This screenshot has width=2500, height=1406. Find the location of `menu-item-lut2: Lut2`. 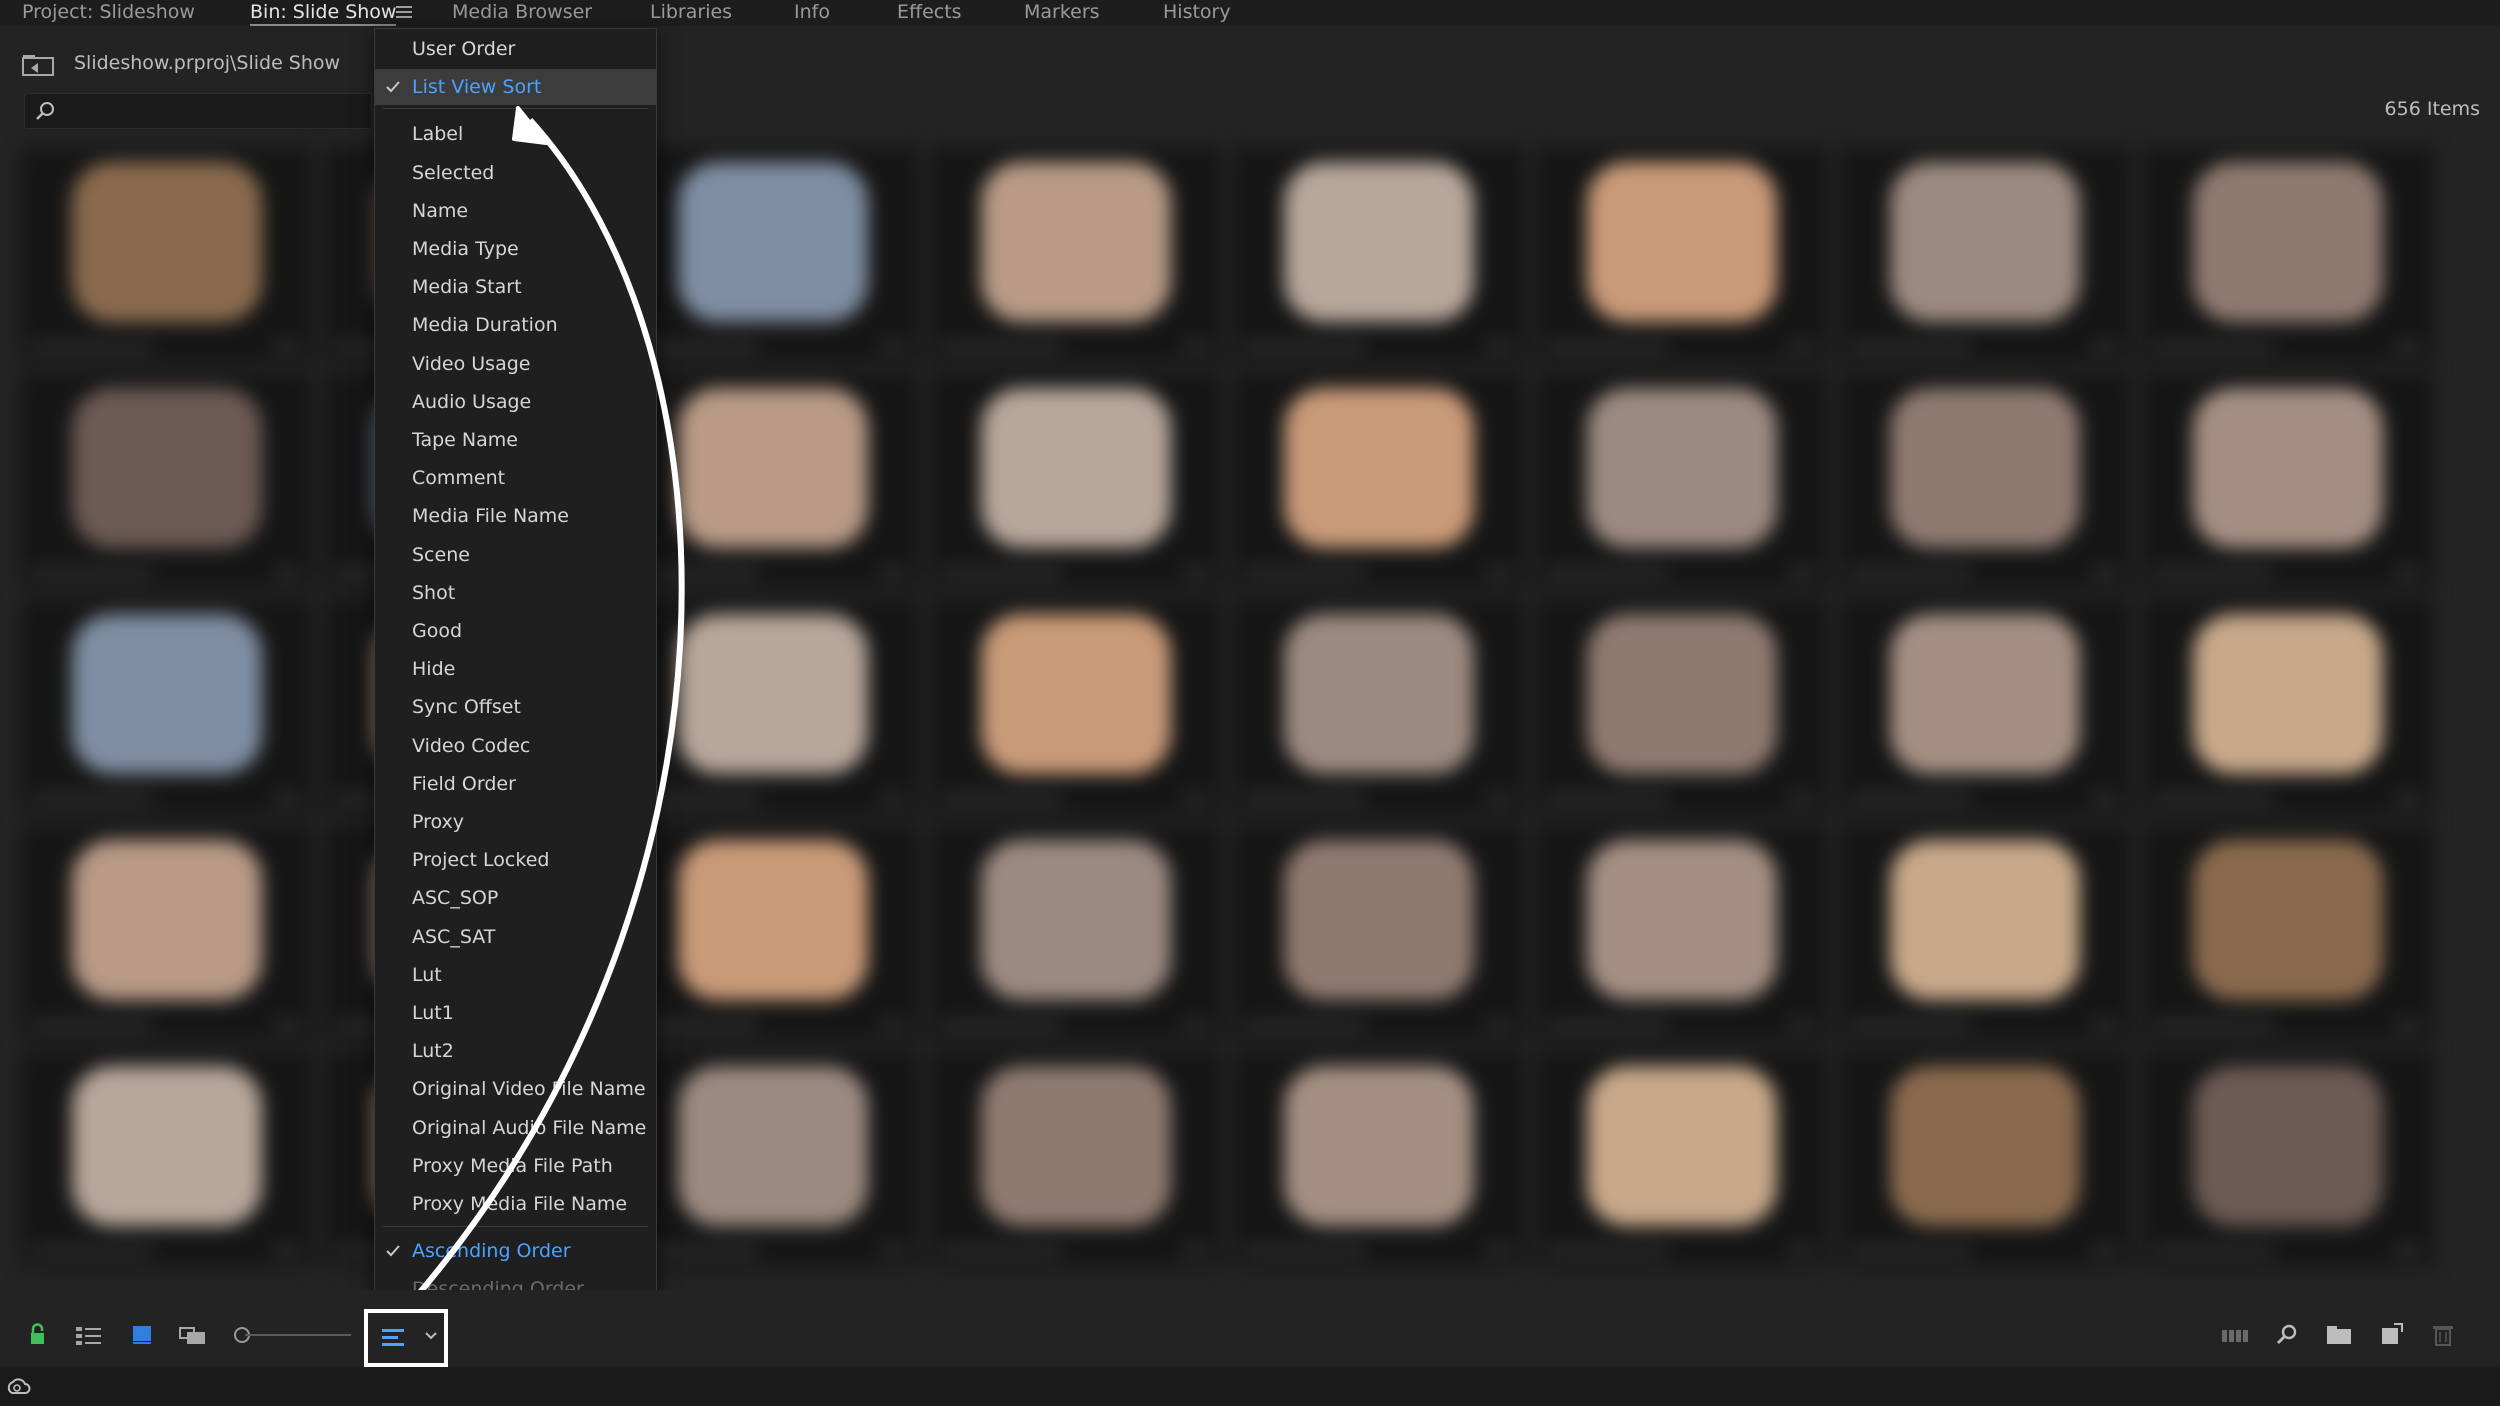

menu-item-lut2: Lut2 is located at coordinates (515, 1051).